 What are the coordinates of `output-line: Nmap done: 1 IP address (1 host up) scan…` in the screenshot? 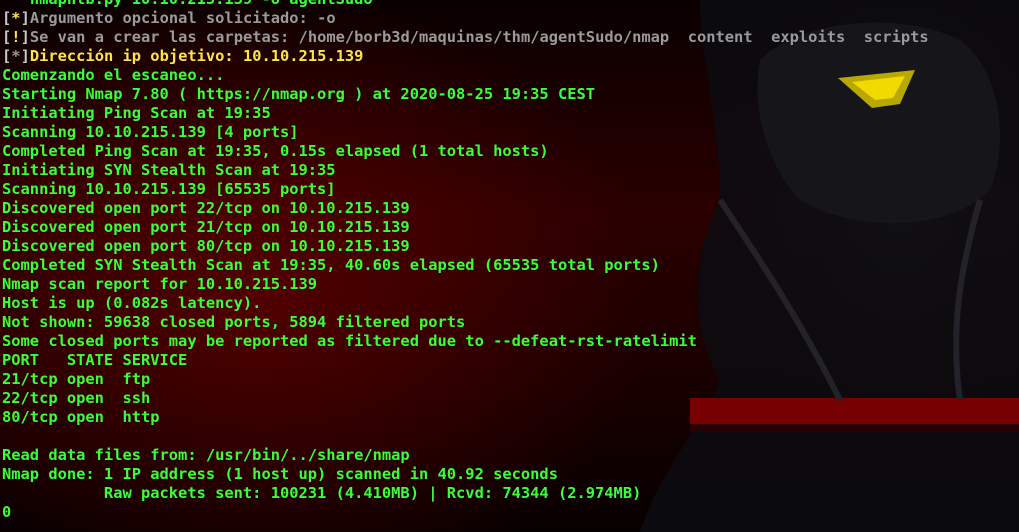 It's located at (280, 474).